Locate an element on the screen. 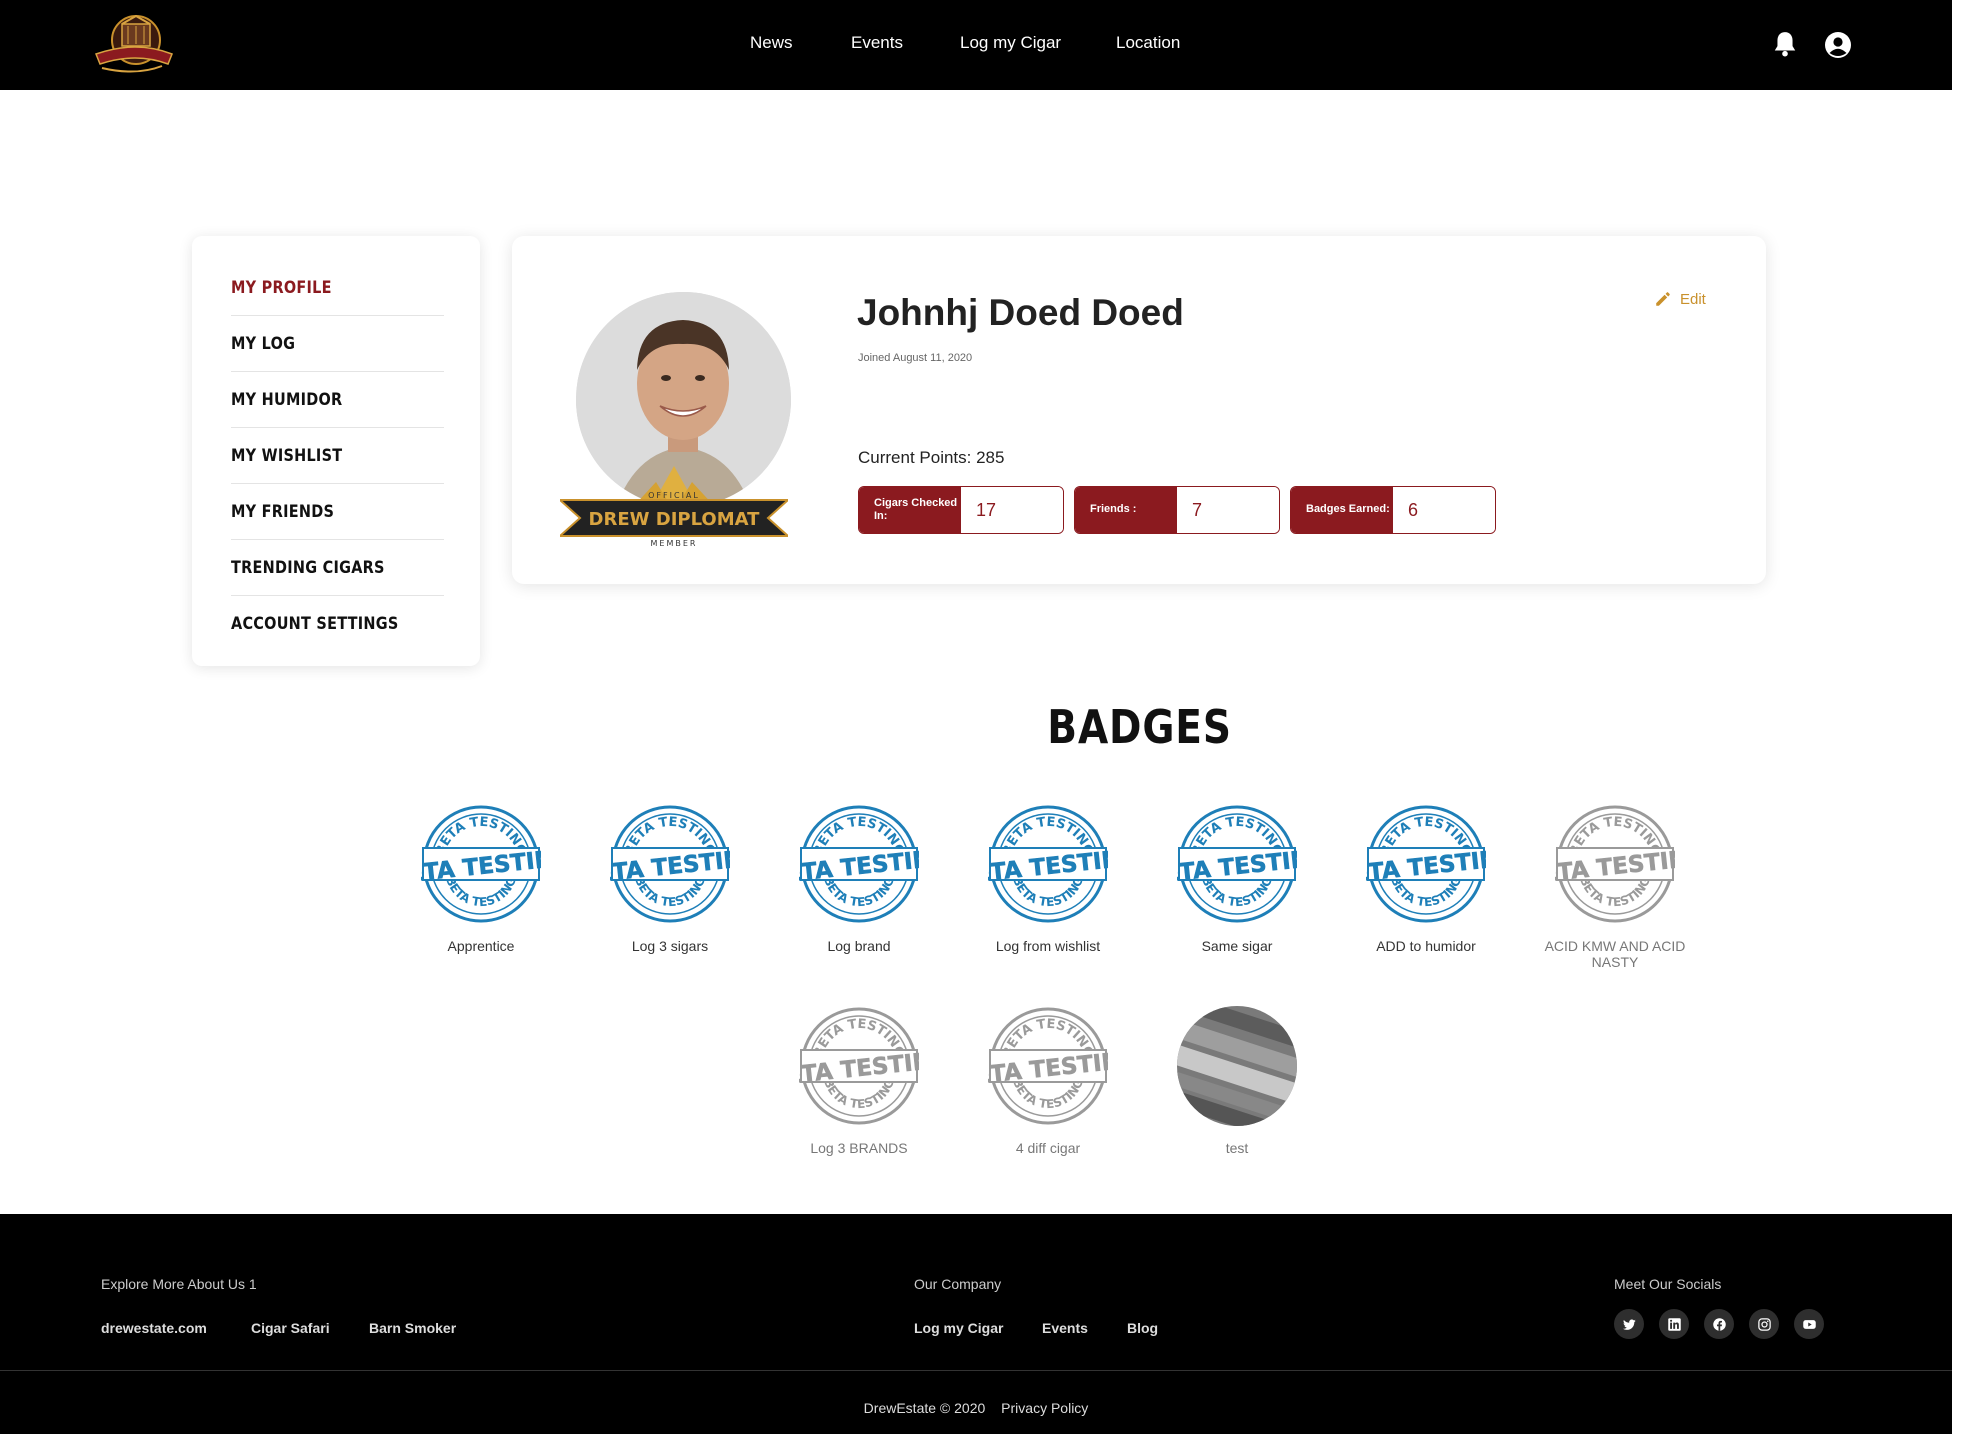  svg-text: MEMBER is located at coordinates (674, 543).